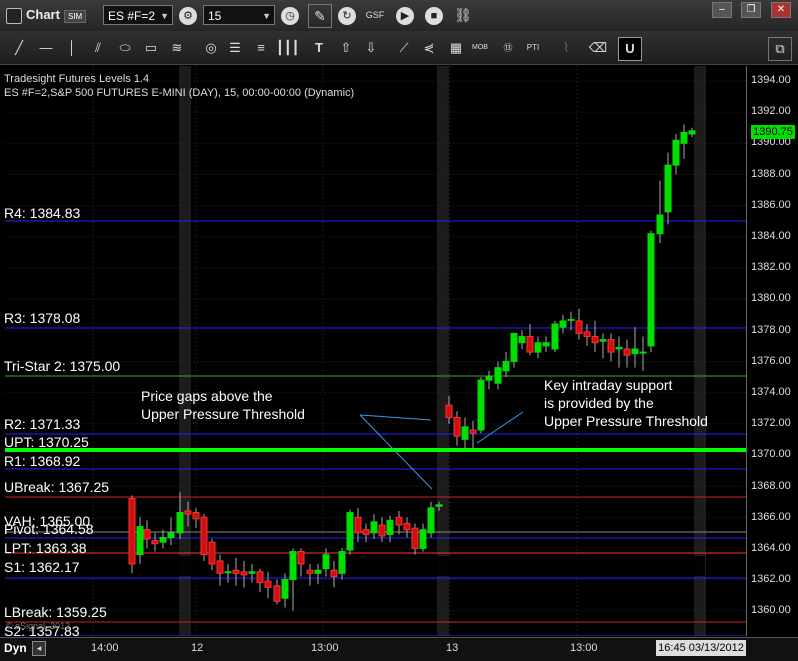  Describe the element at coordinates (197, 648) in the screenshot. I see `time-tick-label: 12` at that location.